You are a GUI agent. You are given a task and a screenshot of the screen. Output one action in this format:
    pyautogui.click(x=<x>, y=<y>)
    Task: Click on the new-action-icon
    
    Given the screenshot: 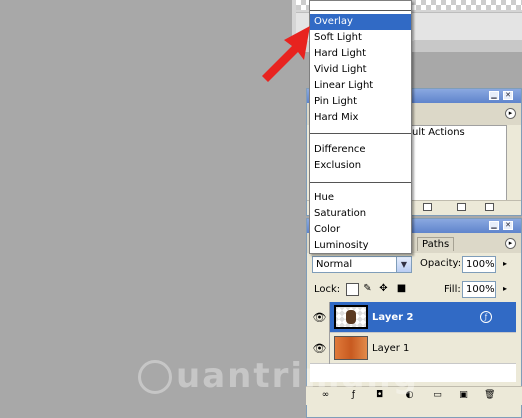 What is the action you would take?
    pyautogui.click(x=461, y=207)
    